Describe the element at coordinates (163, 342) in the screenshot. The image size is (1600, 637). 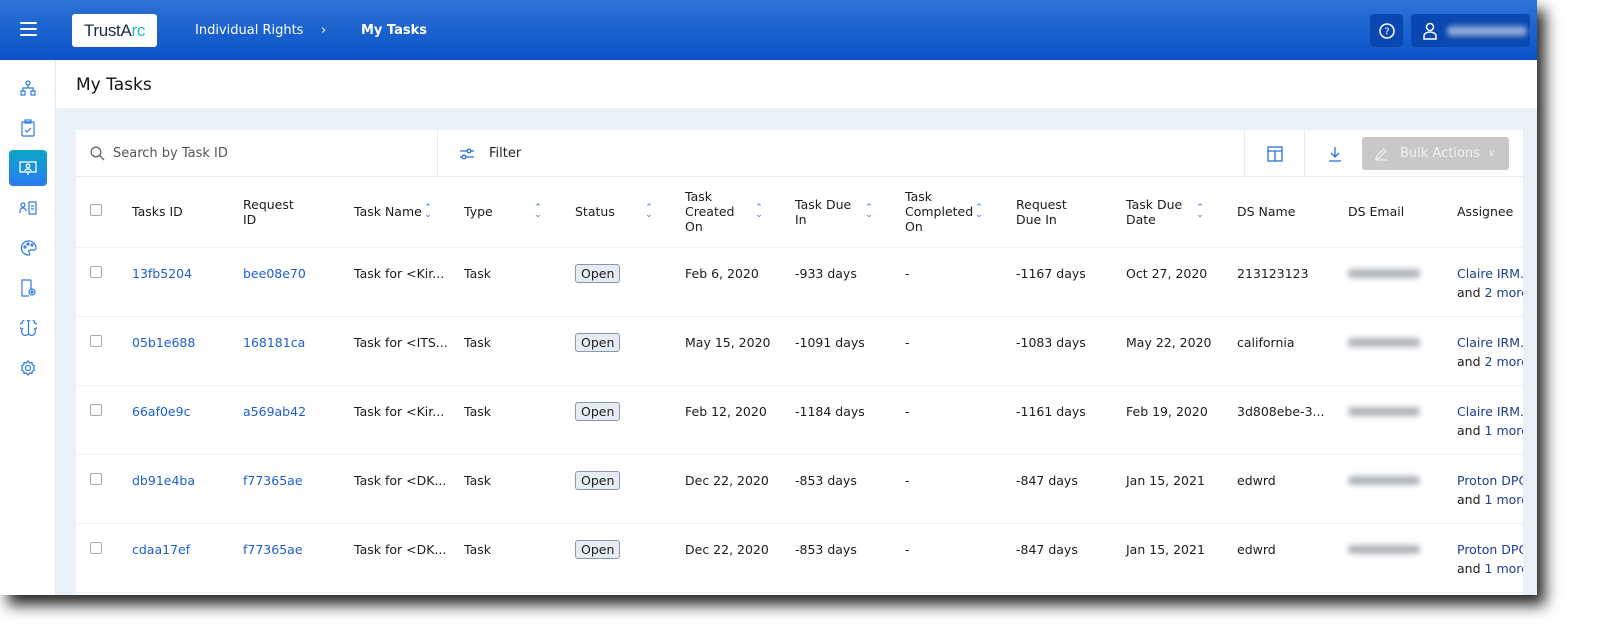
I see `task-id-link: 05b1e688` at that location.